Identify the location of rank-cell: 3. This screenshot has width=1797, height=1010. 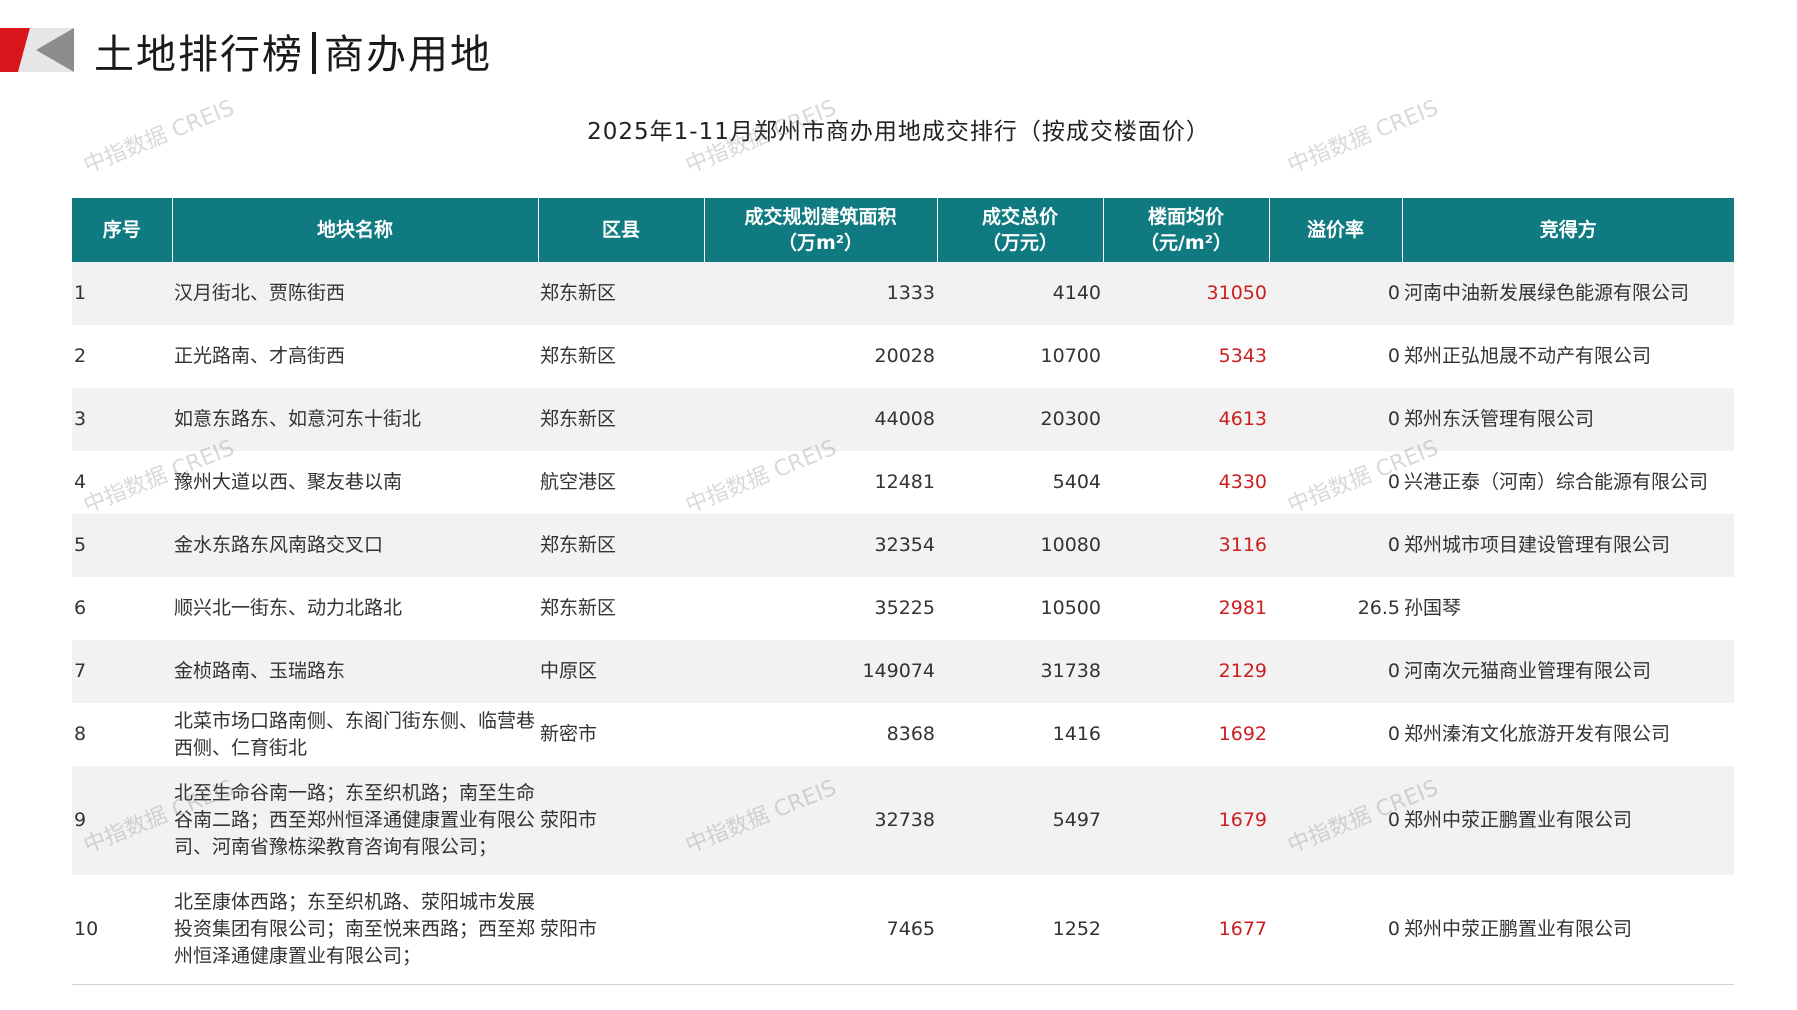
(122, 419).